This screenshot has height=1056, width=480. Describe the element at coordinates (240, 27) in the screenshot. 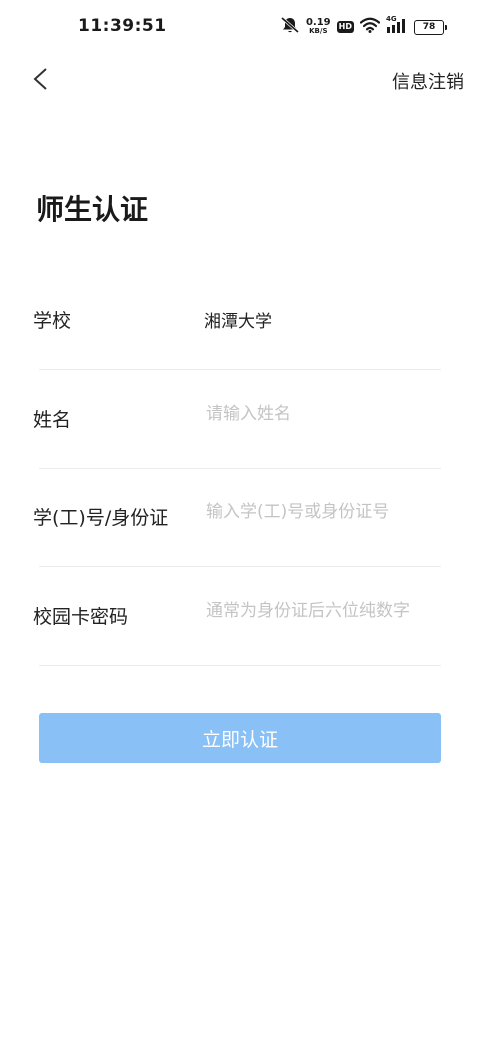

I see `status-bar: 11:39:51 0.19 KB/S HD 4G 78` at that location.